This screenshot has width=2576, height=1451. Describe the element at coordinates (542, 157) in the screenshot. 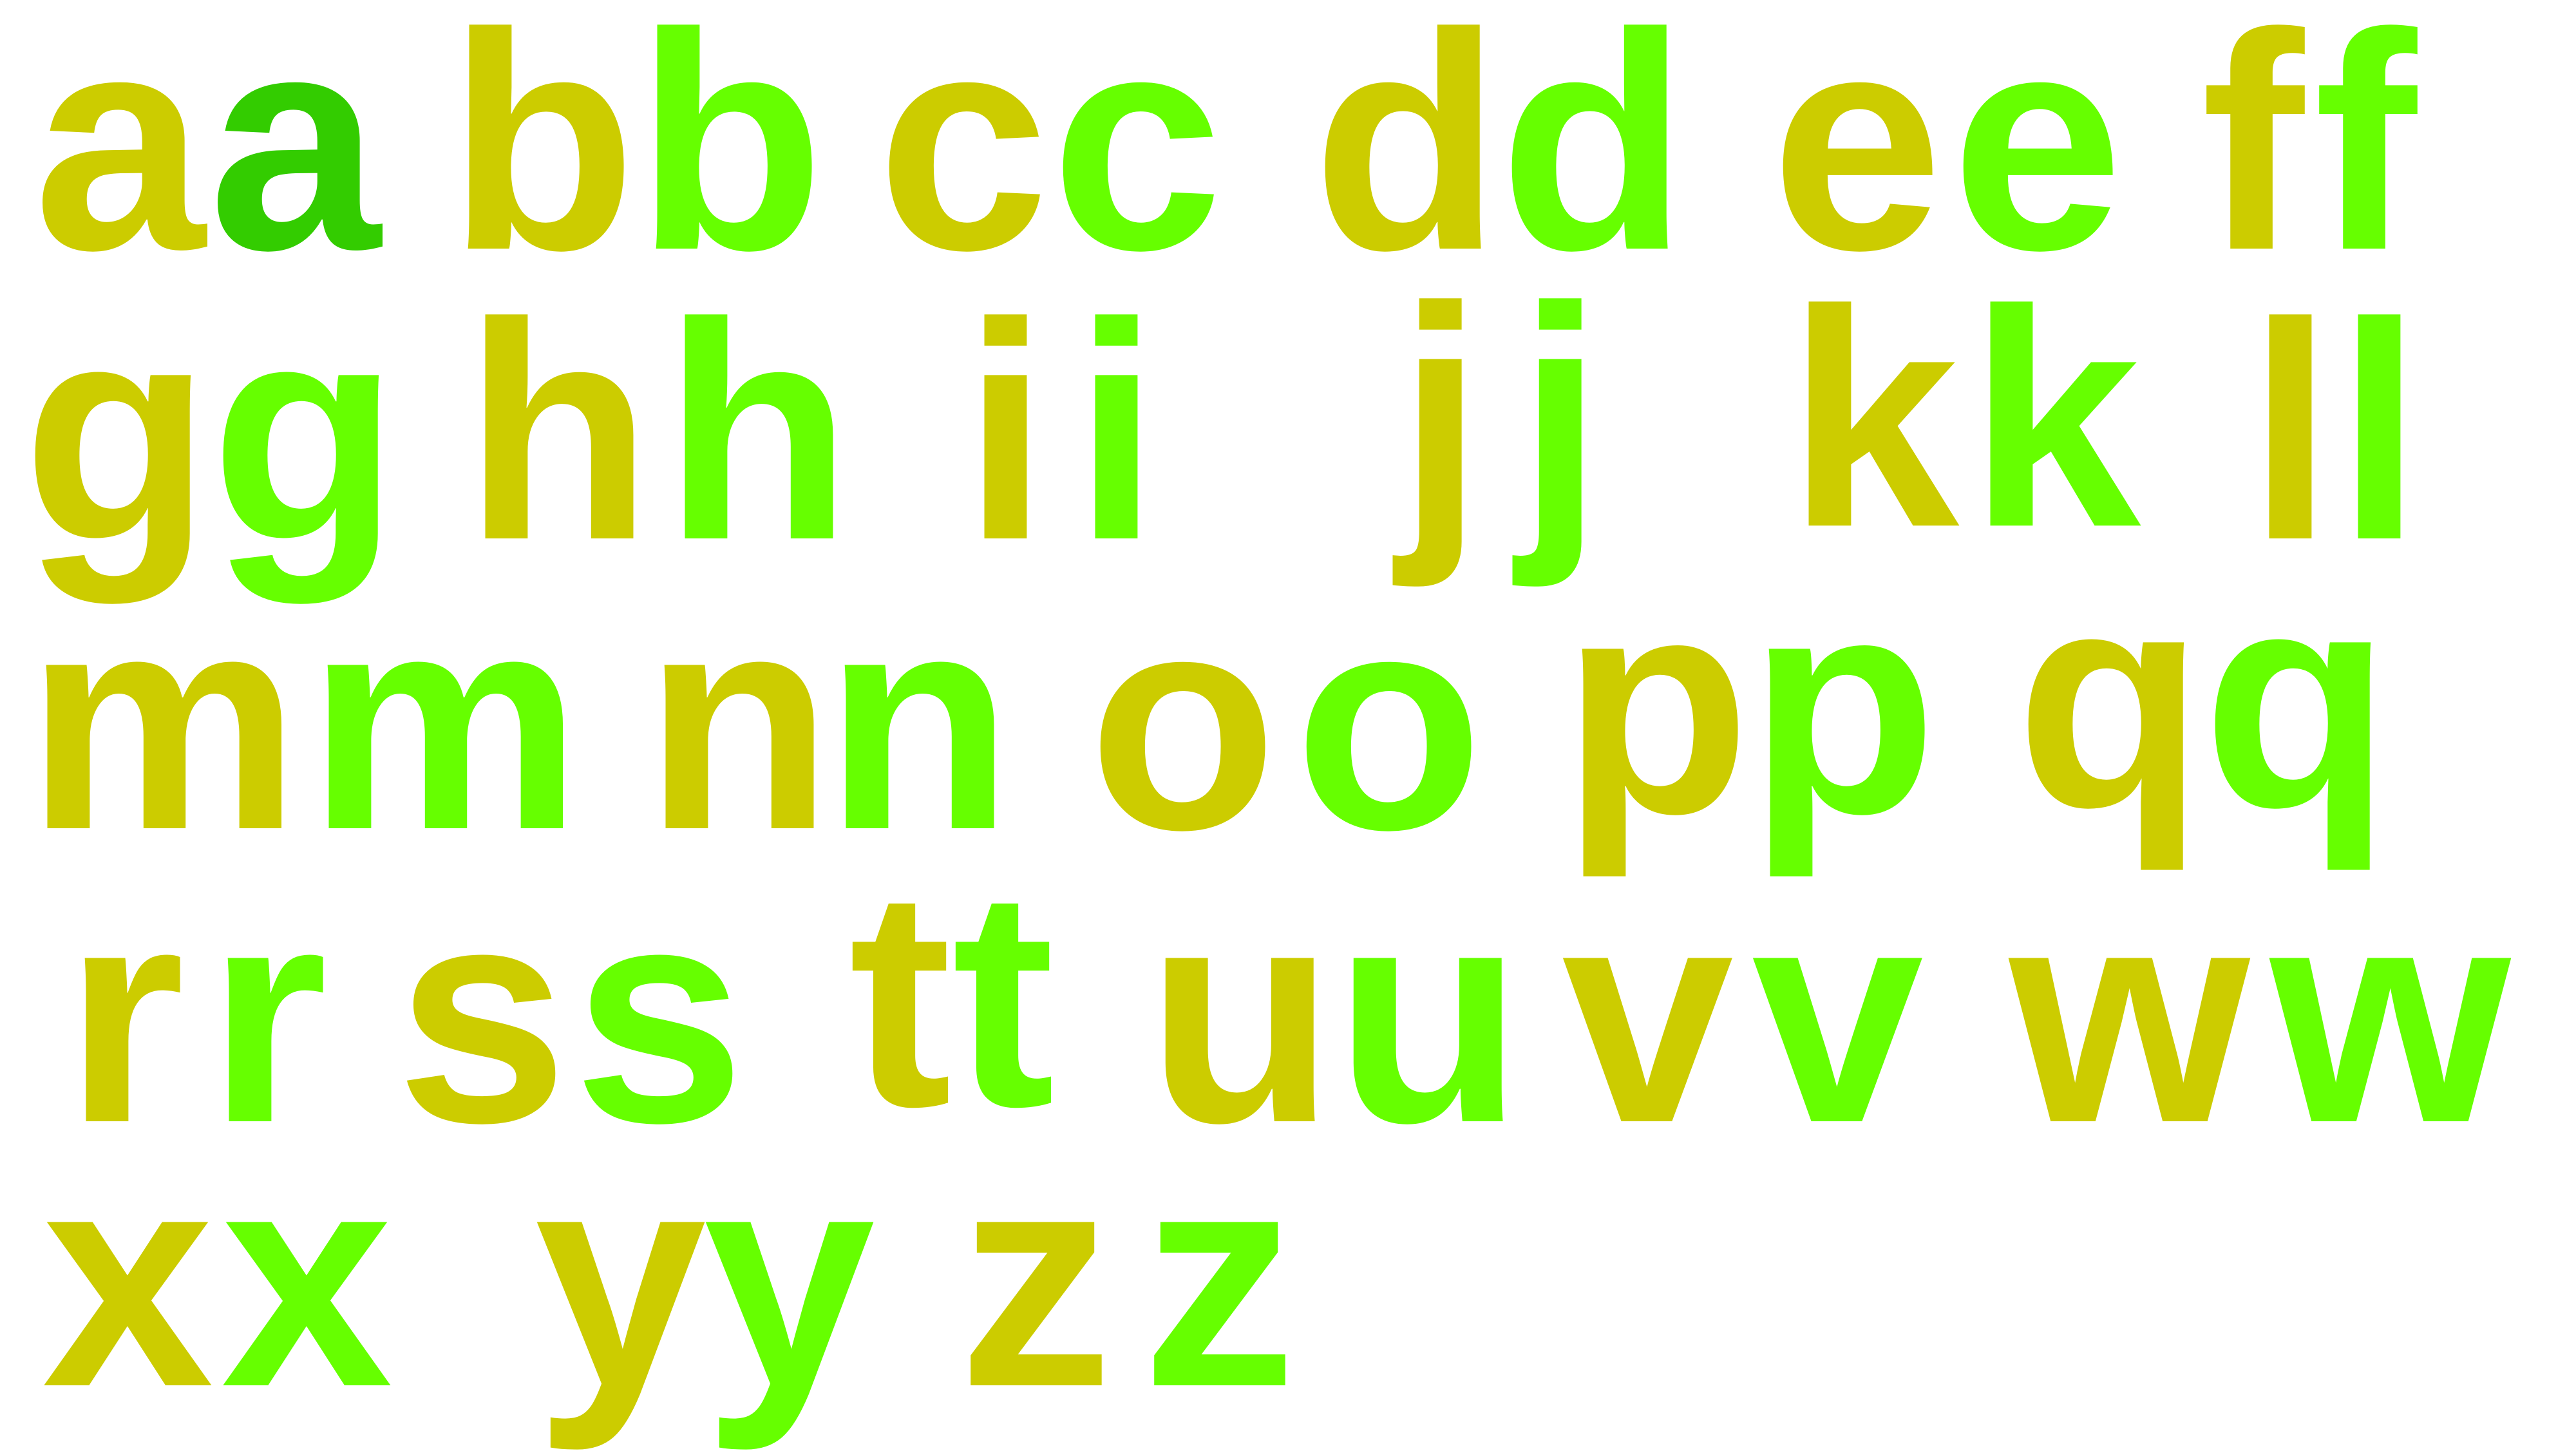

I see `letter-b-olive: b` at that location.